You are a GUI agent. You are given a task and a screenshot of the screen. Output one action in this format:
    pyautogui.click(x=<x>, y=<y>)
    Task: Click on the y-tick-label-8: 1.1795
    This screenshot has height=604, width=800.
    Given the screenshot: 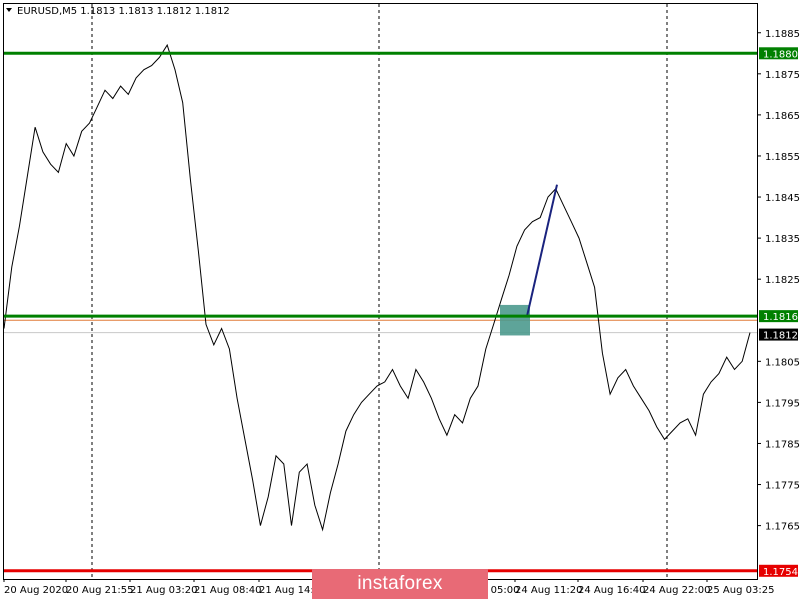 What is the action you would take?
    pyautogui.click(x=782, y=403)
    